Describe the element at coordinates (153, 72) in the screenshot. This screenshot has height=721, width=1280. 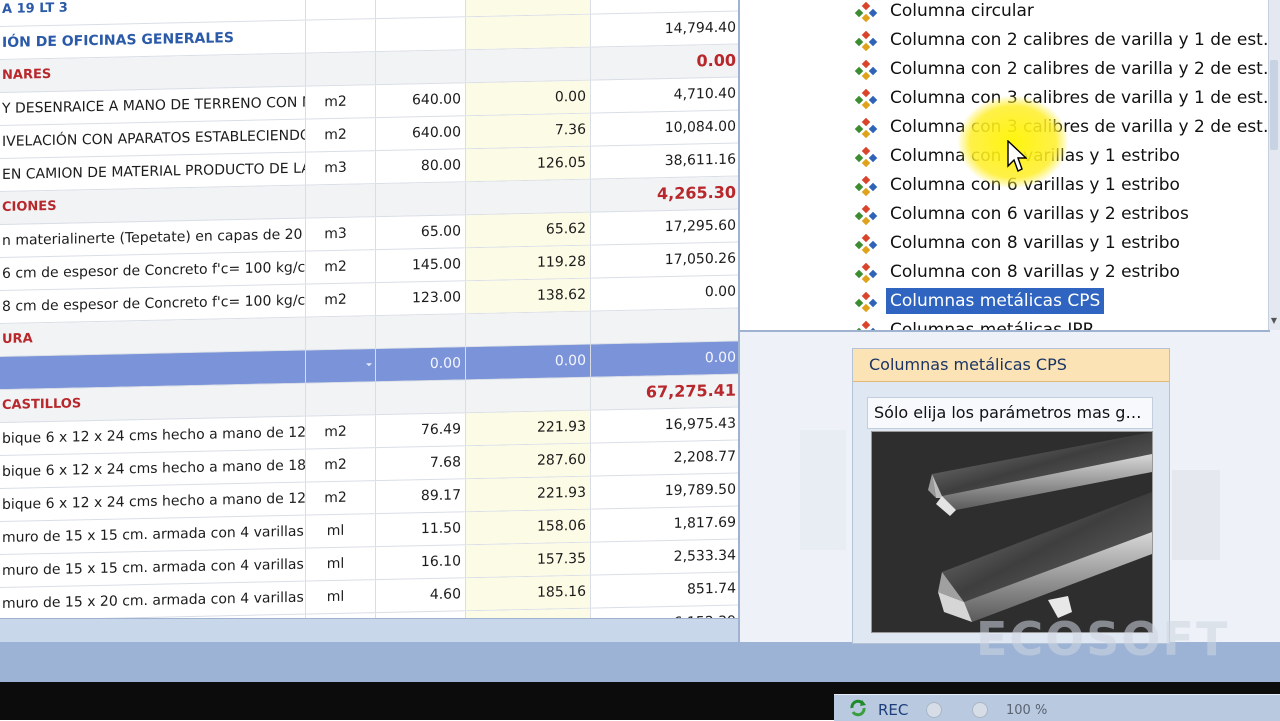
I see `grid-cell-description: NARES` at that location.